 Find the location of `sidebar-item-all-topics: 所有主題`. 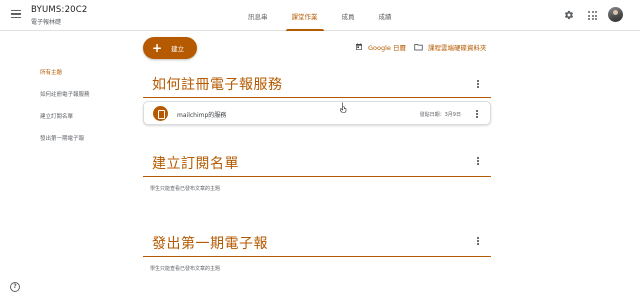

sidebar-item-all-topics: 所有主題 is located at coordinates (85, 79).